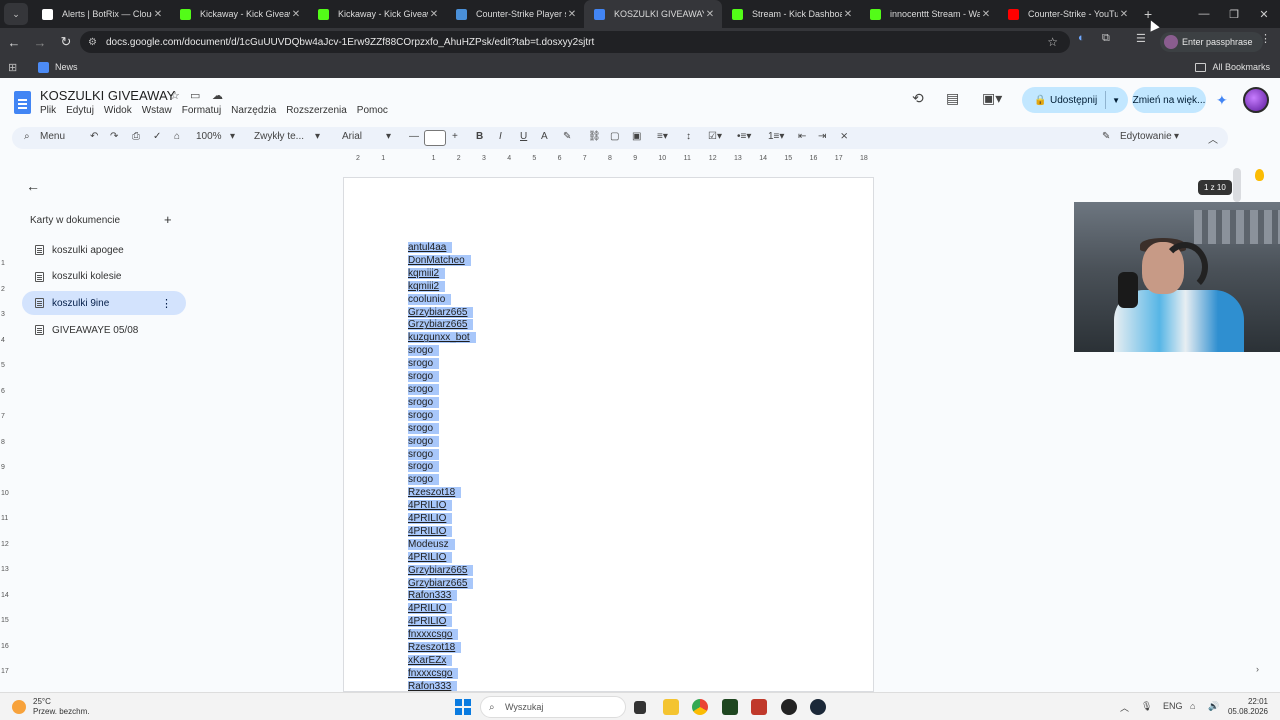  I want to click on collapse-menus-icon: ︿, so click(1213, 138).